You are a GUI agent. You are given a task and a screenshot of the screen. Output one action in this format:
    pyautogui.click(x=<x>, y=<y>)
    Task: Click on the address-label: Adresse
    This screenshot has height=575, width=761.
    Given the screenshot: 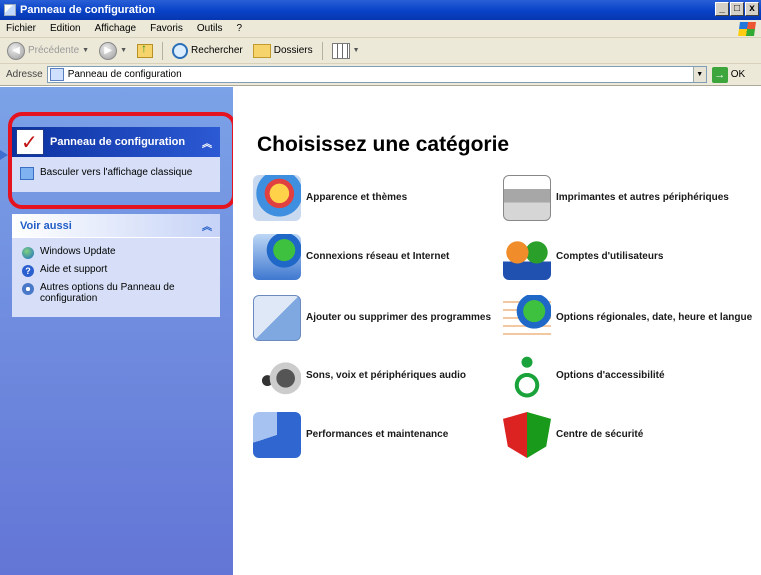 What is the action you would take?
    pyautogui.click(x=24, y=74)
    